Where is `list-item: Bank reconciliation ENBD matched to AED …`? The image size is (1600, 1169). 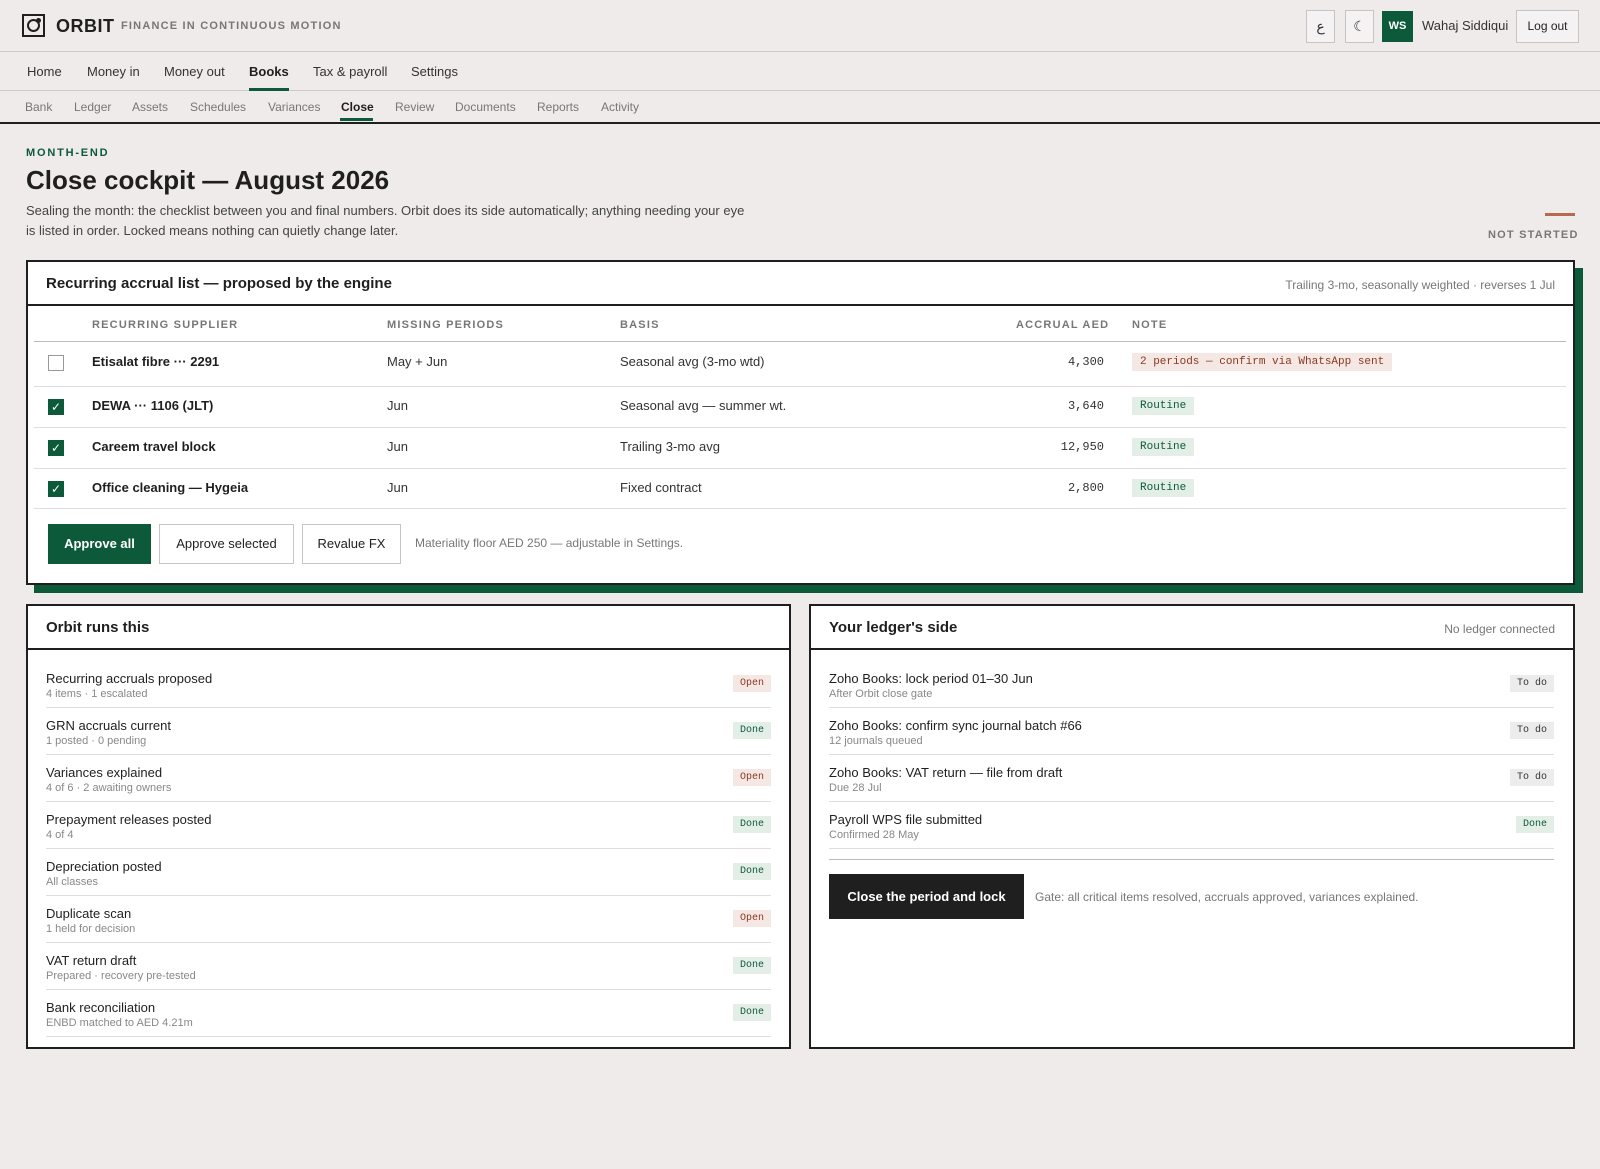 list-item: Bank reconciliation ENBD matched to AED … is located at coordinates (408, 1013).